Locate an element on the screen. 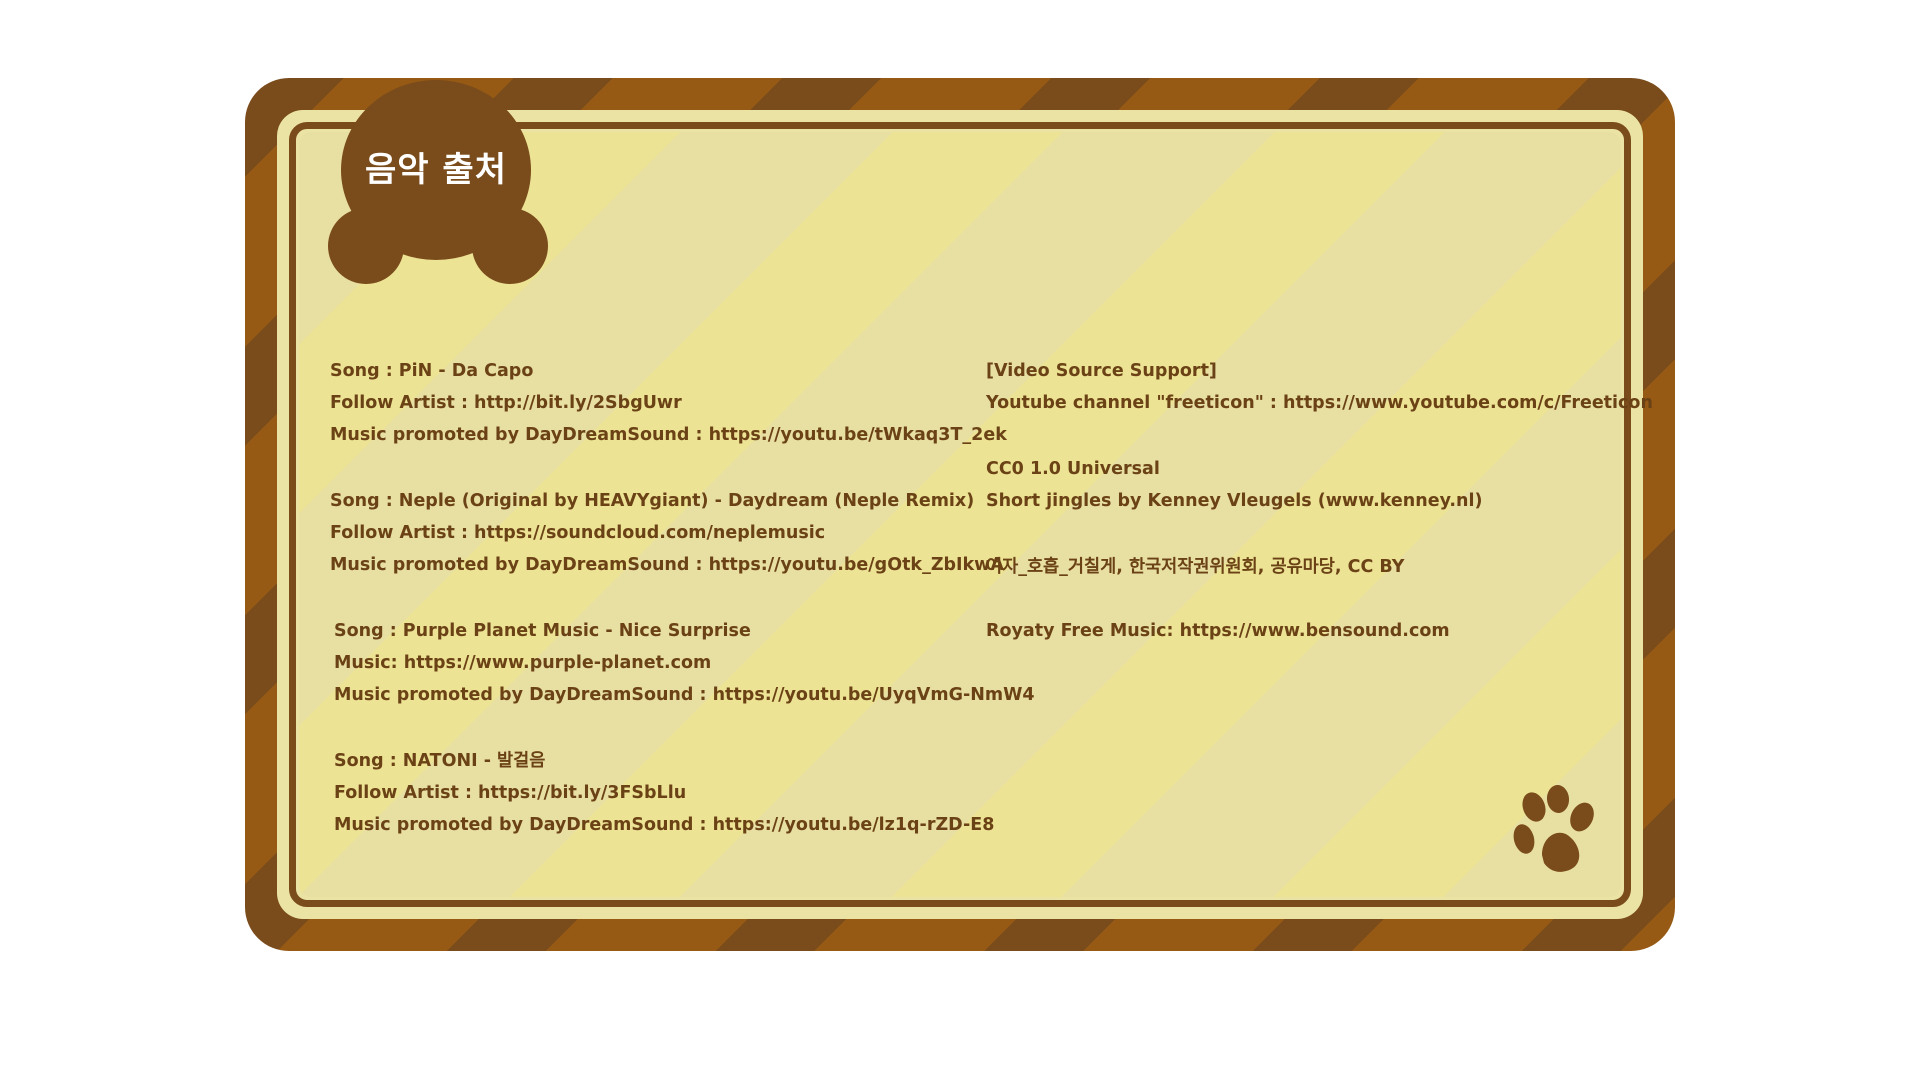  source-group: 여자_호흡_거칠게, 한국저작권위원회, 공유마당, CC BY is located at coordinates (1319, 567).